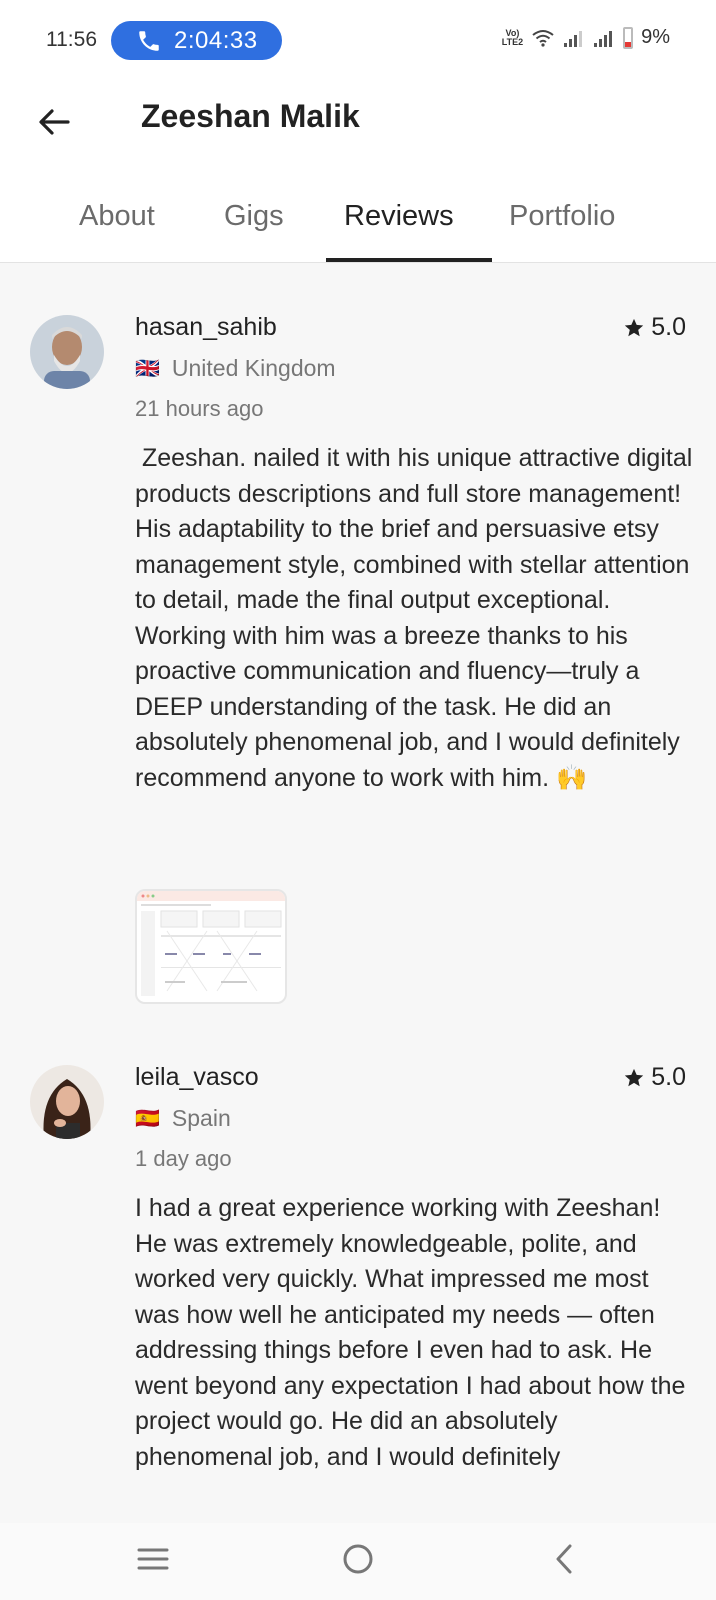  What do you see at coordinates (399, 216) in the screenshot?
I see `tab-reviews: Reviews` at bounding box center [399, 216].